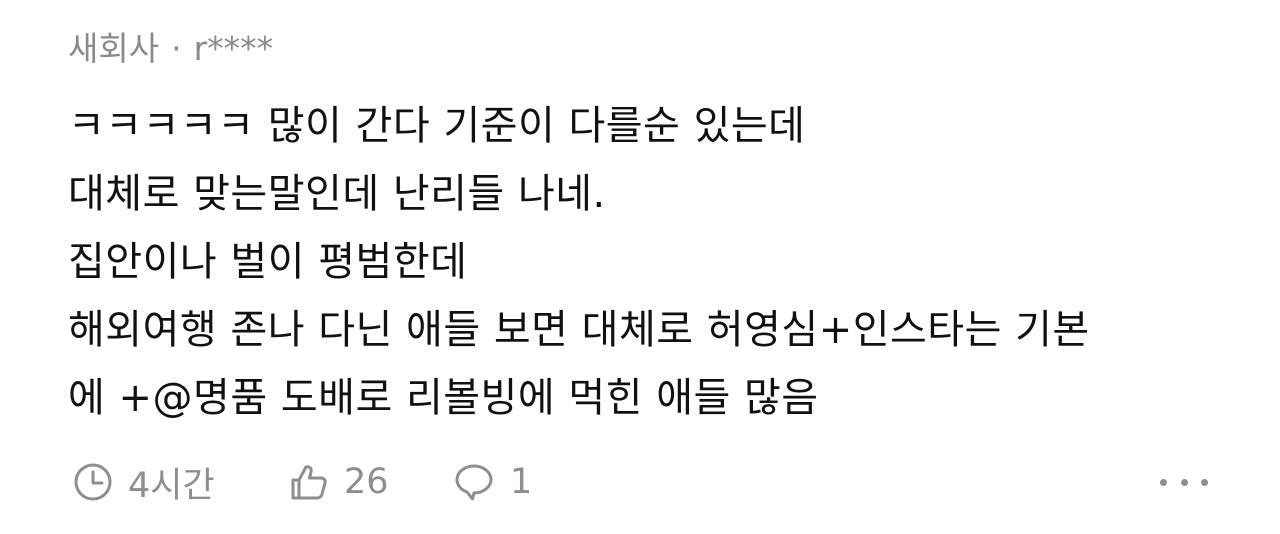  What do you see at coordinates (366, 482) in the screenshot?
I see `like-count: 26` at bounding box center [366, 482].